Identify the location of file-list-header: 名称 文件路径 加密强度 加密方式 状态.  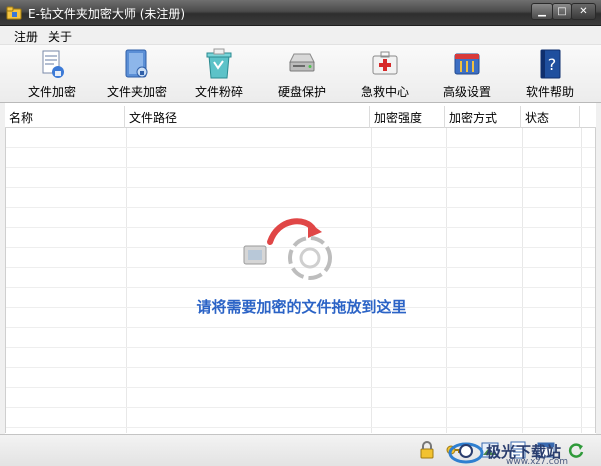
(300, 117).